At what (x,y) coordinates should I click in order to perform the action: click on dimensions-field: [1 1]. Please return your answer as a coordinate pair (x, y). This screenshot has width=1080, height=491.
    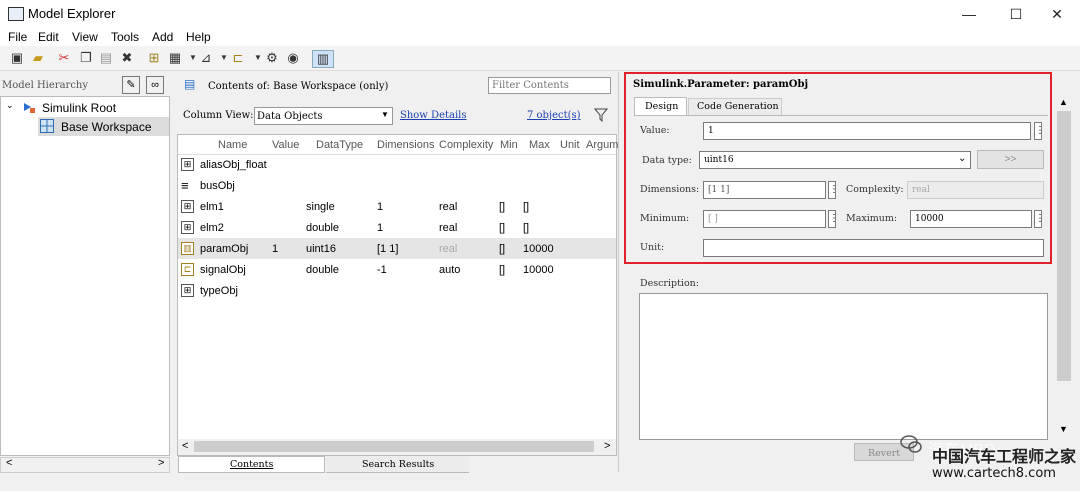
    Looking at the image, I should click on (764, 190).